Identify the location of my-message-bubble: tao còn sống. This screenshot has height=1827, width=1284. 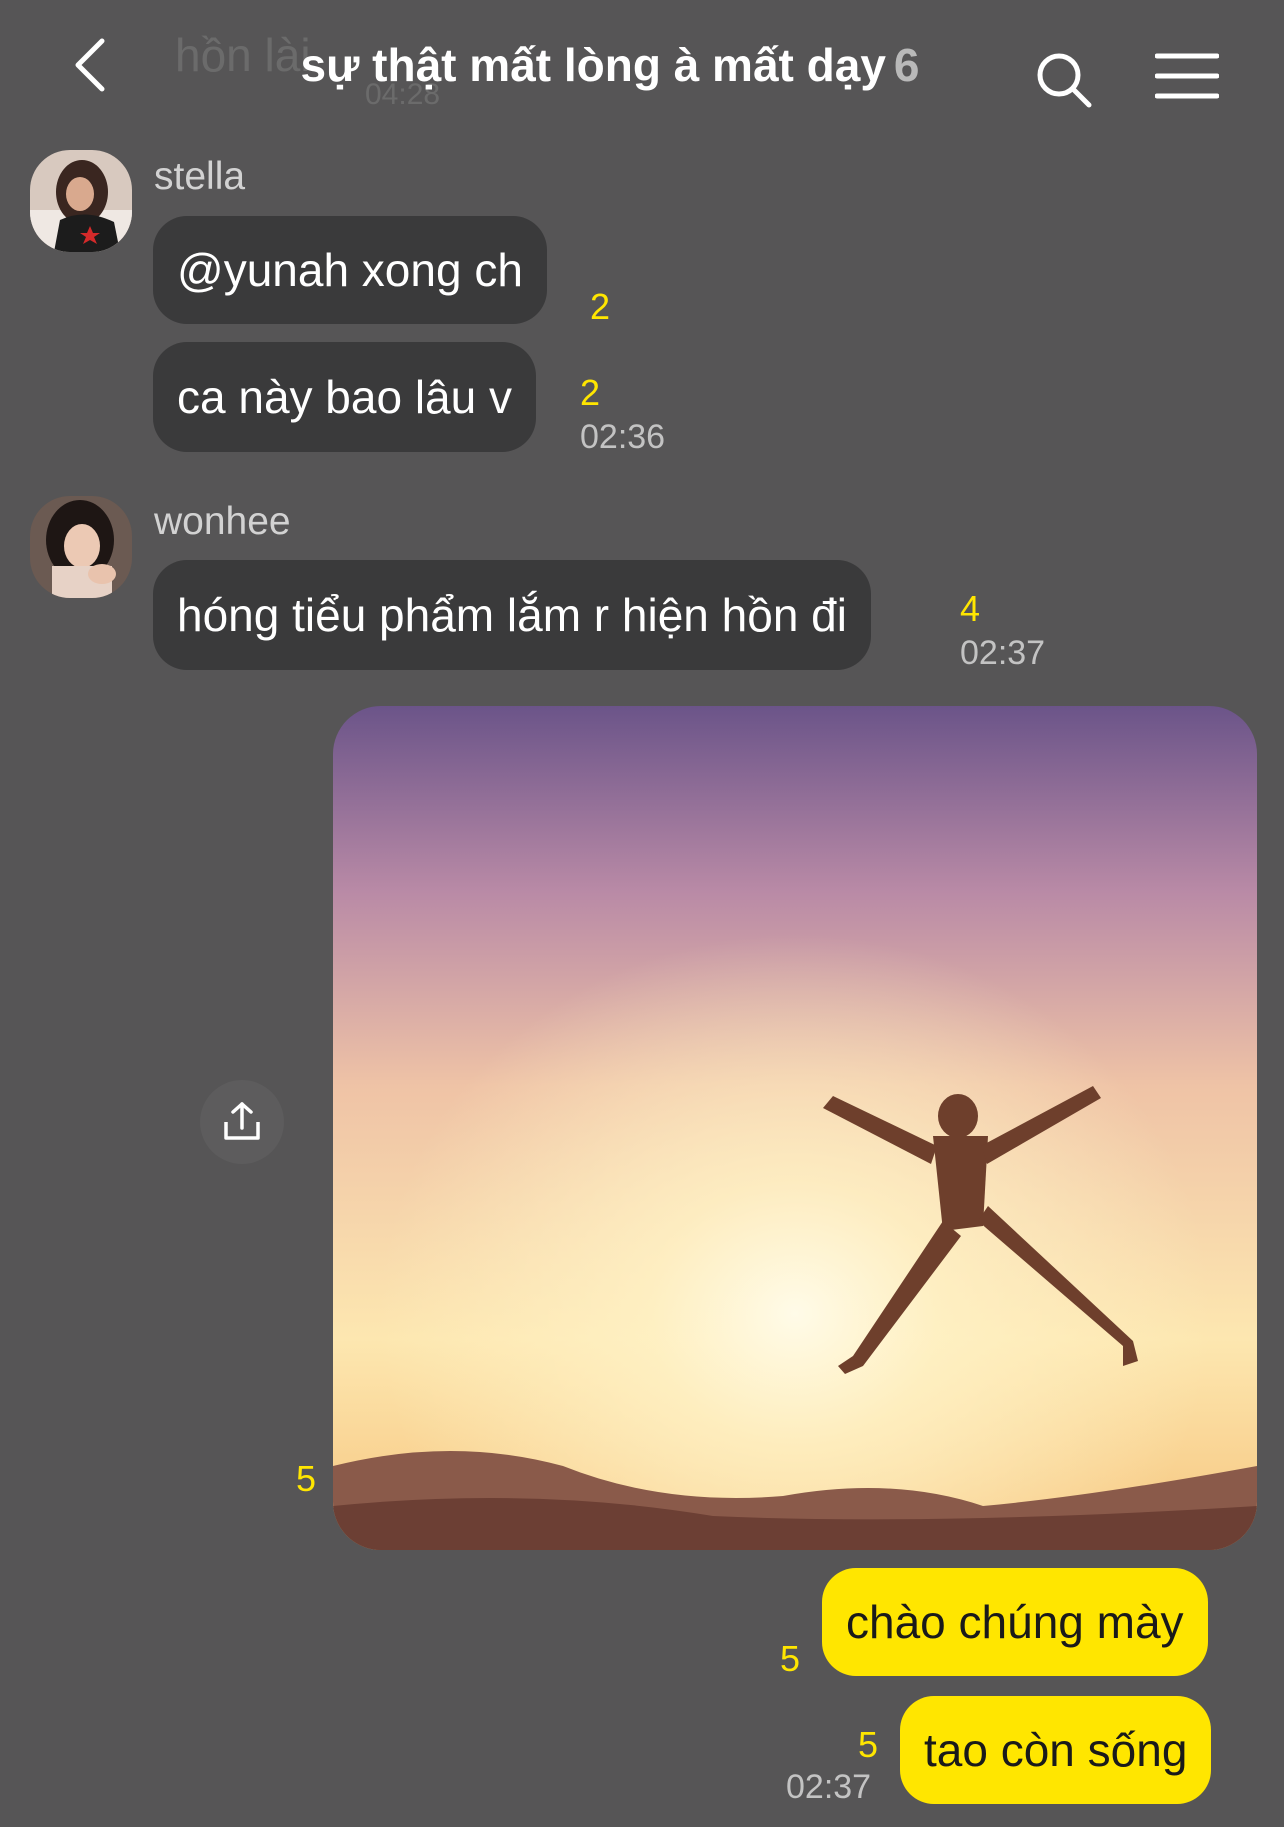
(1056, 1750).